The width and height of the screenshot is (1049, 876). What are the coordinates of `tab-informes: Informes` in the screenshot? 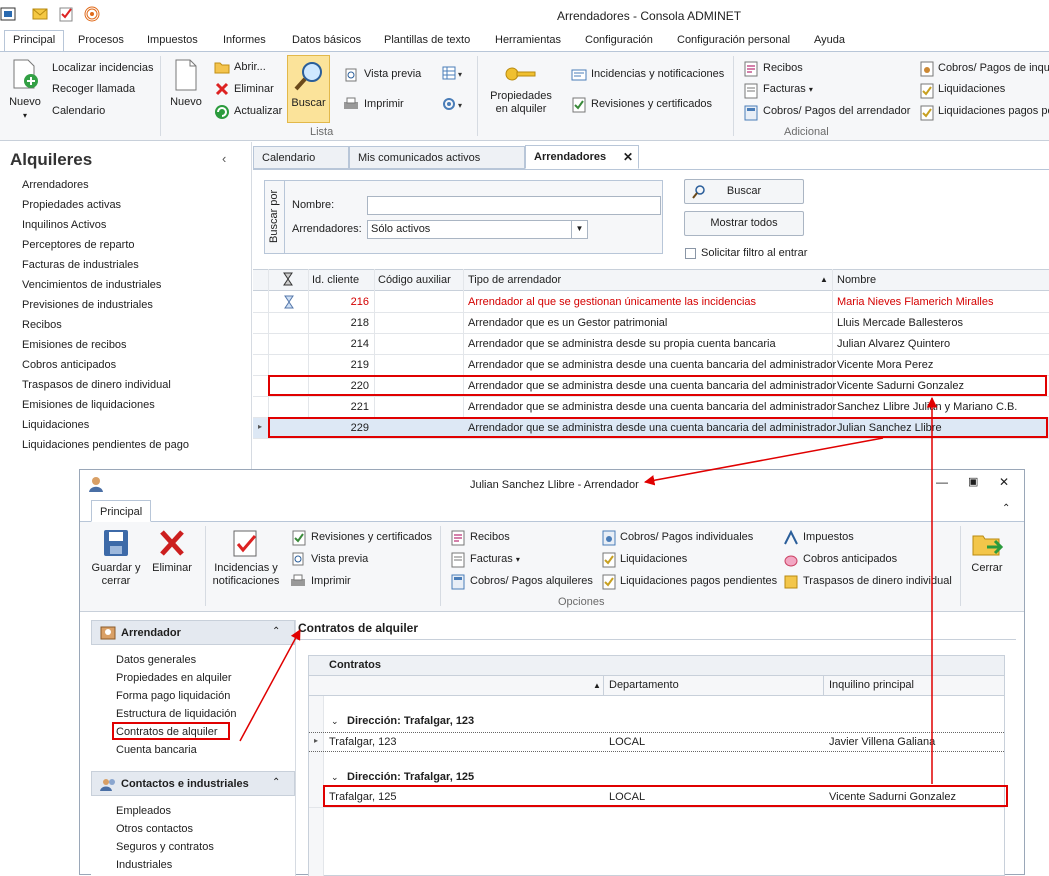 It's located at (244, 40).